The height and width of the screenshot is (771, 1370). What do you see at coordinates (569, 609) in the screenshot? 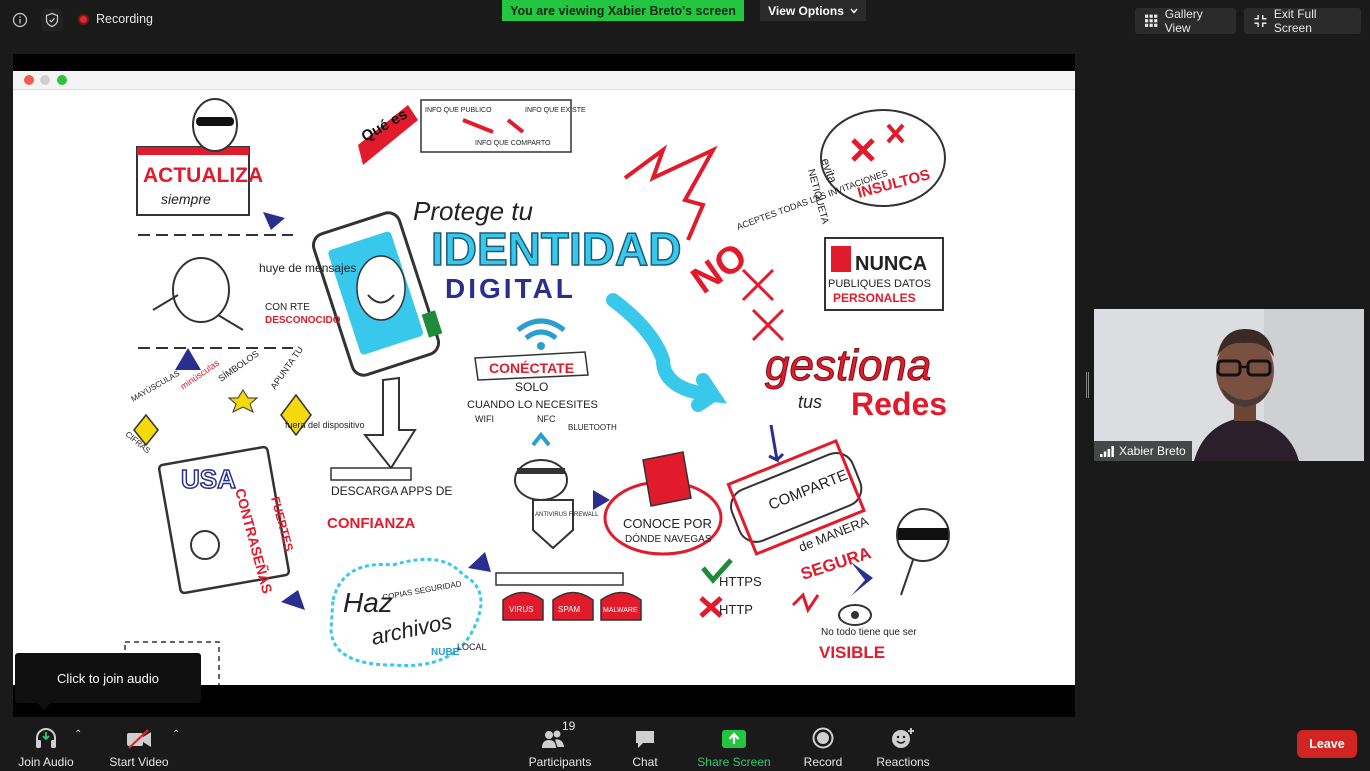
I see `spam-text: SPAM` at bounding box center [569, 609].